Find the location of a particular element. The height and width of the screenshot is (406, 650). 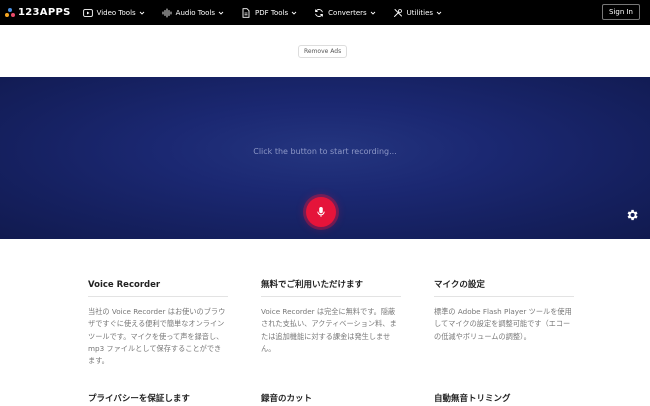

nav-item-pdf-tools: PDF Tools is located at coordinates (269, 12).